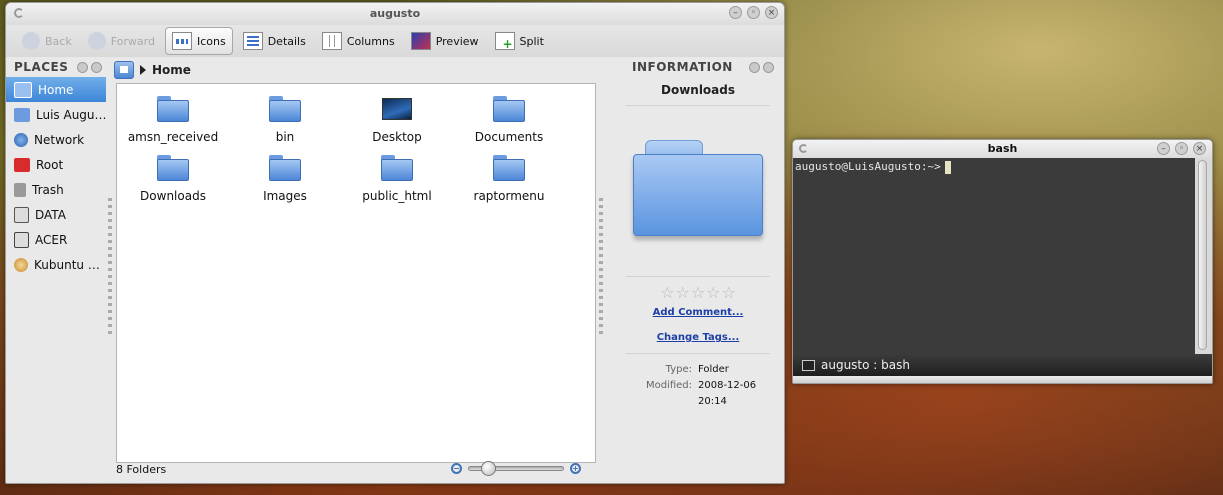 The height and width of the screenshot is (495, 1223). I want to click on zoom-slider, so click(516, 468).